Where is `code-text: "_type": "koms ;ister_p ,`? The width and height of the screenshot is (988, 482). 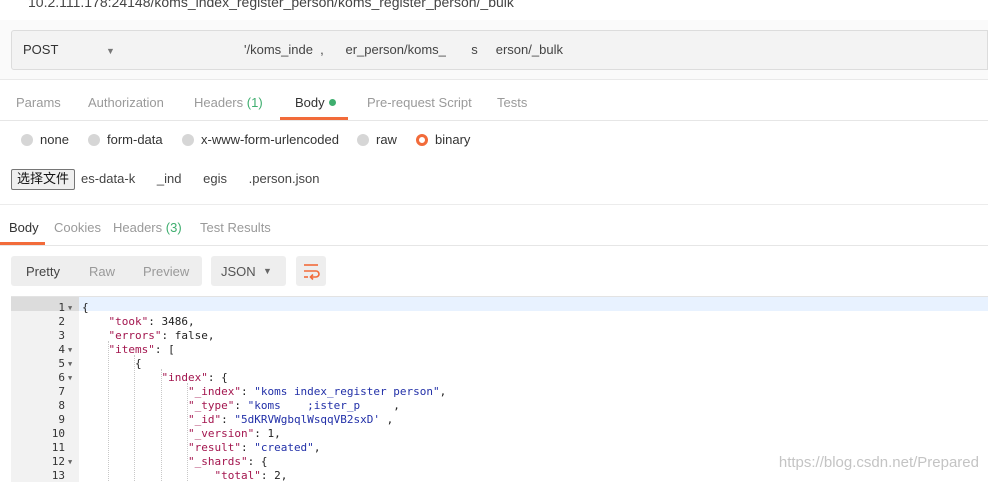 code-text: "_type": "koms ;ister_p , is located at coordinates (241, 406).